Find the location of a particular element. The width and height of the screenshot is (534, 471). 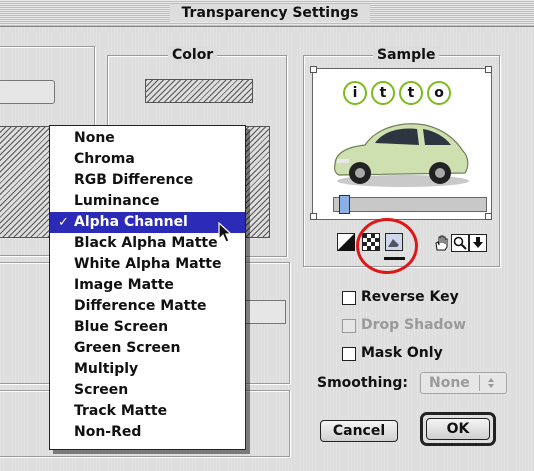

zoom-icon is located at coordinates (460, 243).